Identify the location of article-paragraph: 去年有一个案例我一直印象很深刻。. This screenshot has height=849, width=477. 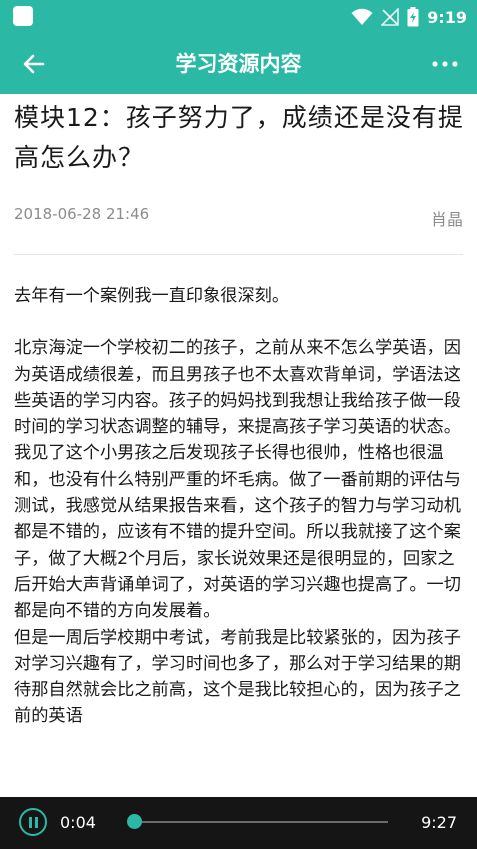
(152, 296).